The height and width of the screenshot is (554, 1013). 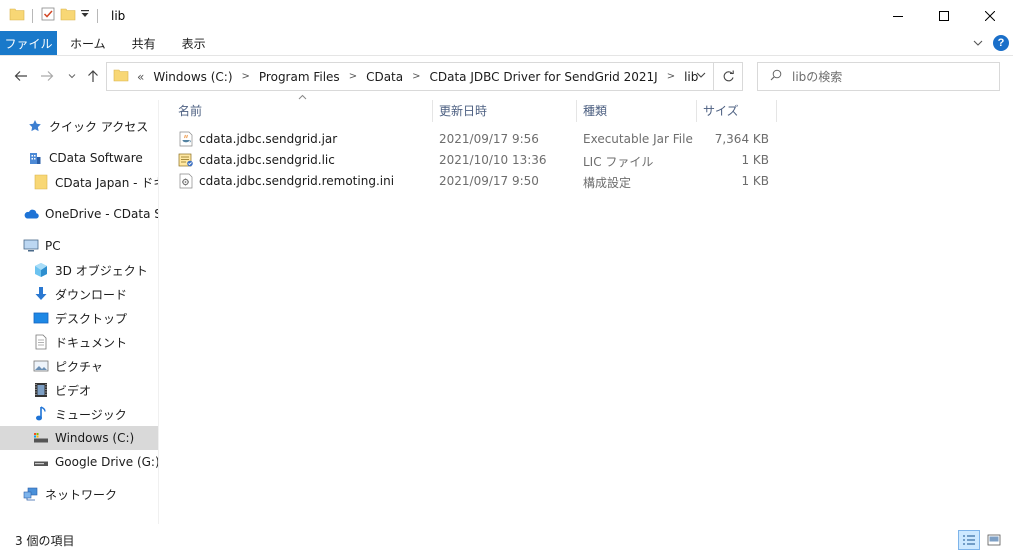 I want to click on drive-icon, so click(x=41, y=438).